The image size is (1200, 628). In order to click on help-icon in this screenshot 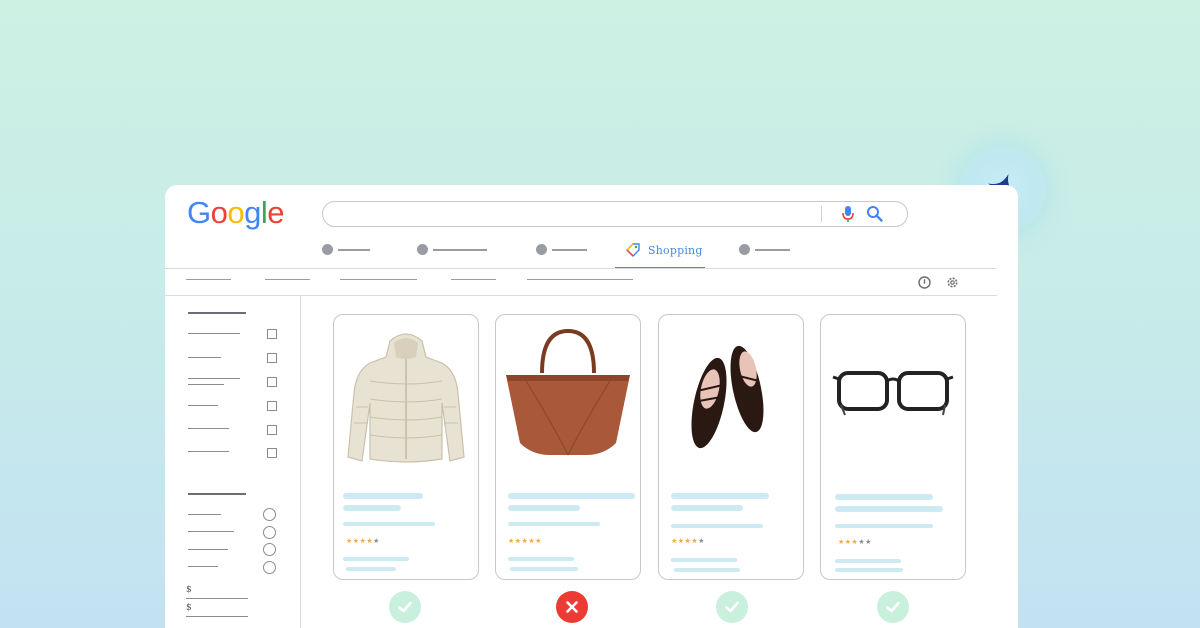, I will do `click(924, 282)`.